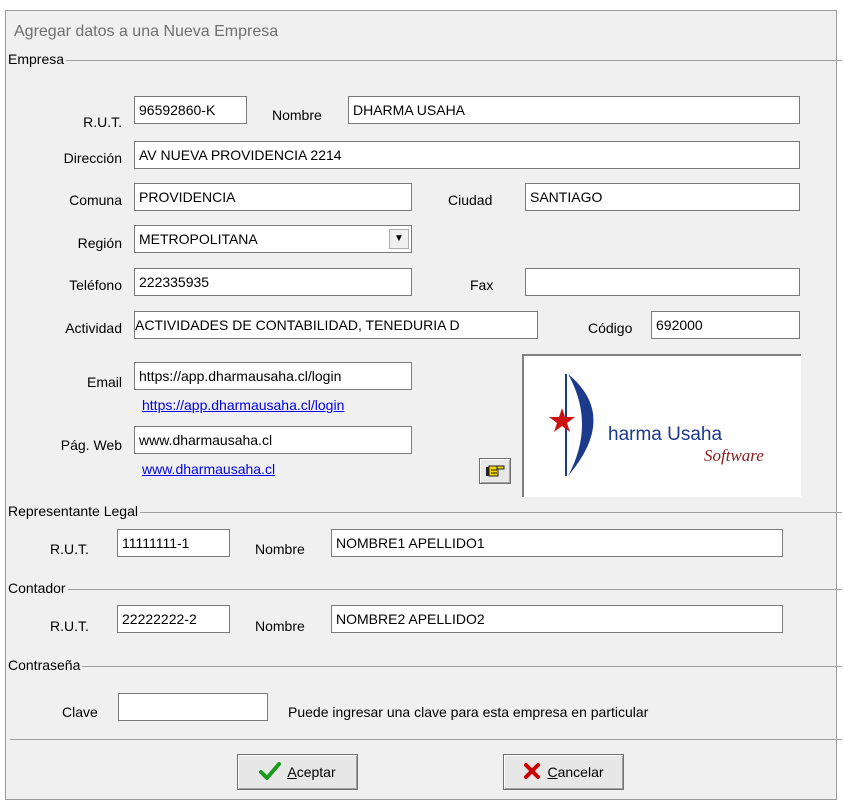  What do you see at coordinates (102, 122) in the screenshot?
I see `rut-label: R.U.T.` at bounding box center [102, 122].